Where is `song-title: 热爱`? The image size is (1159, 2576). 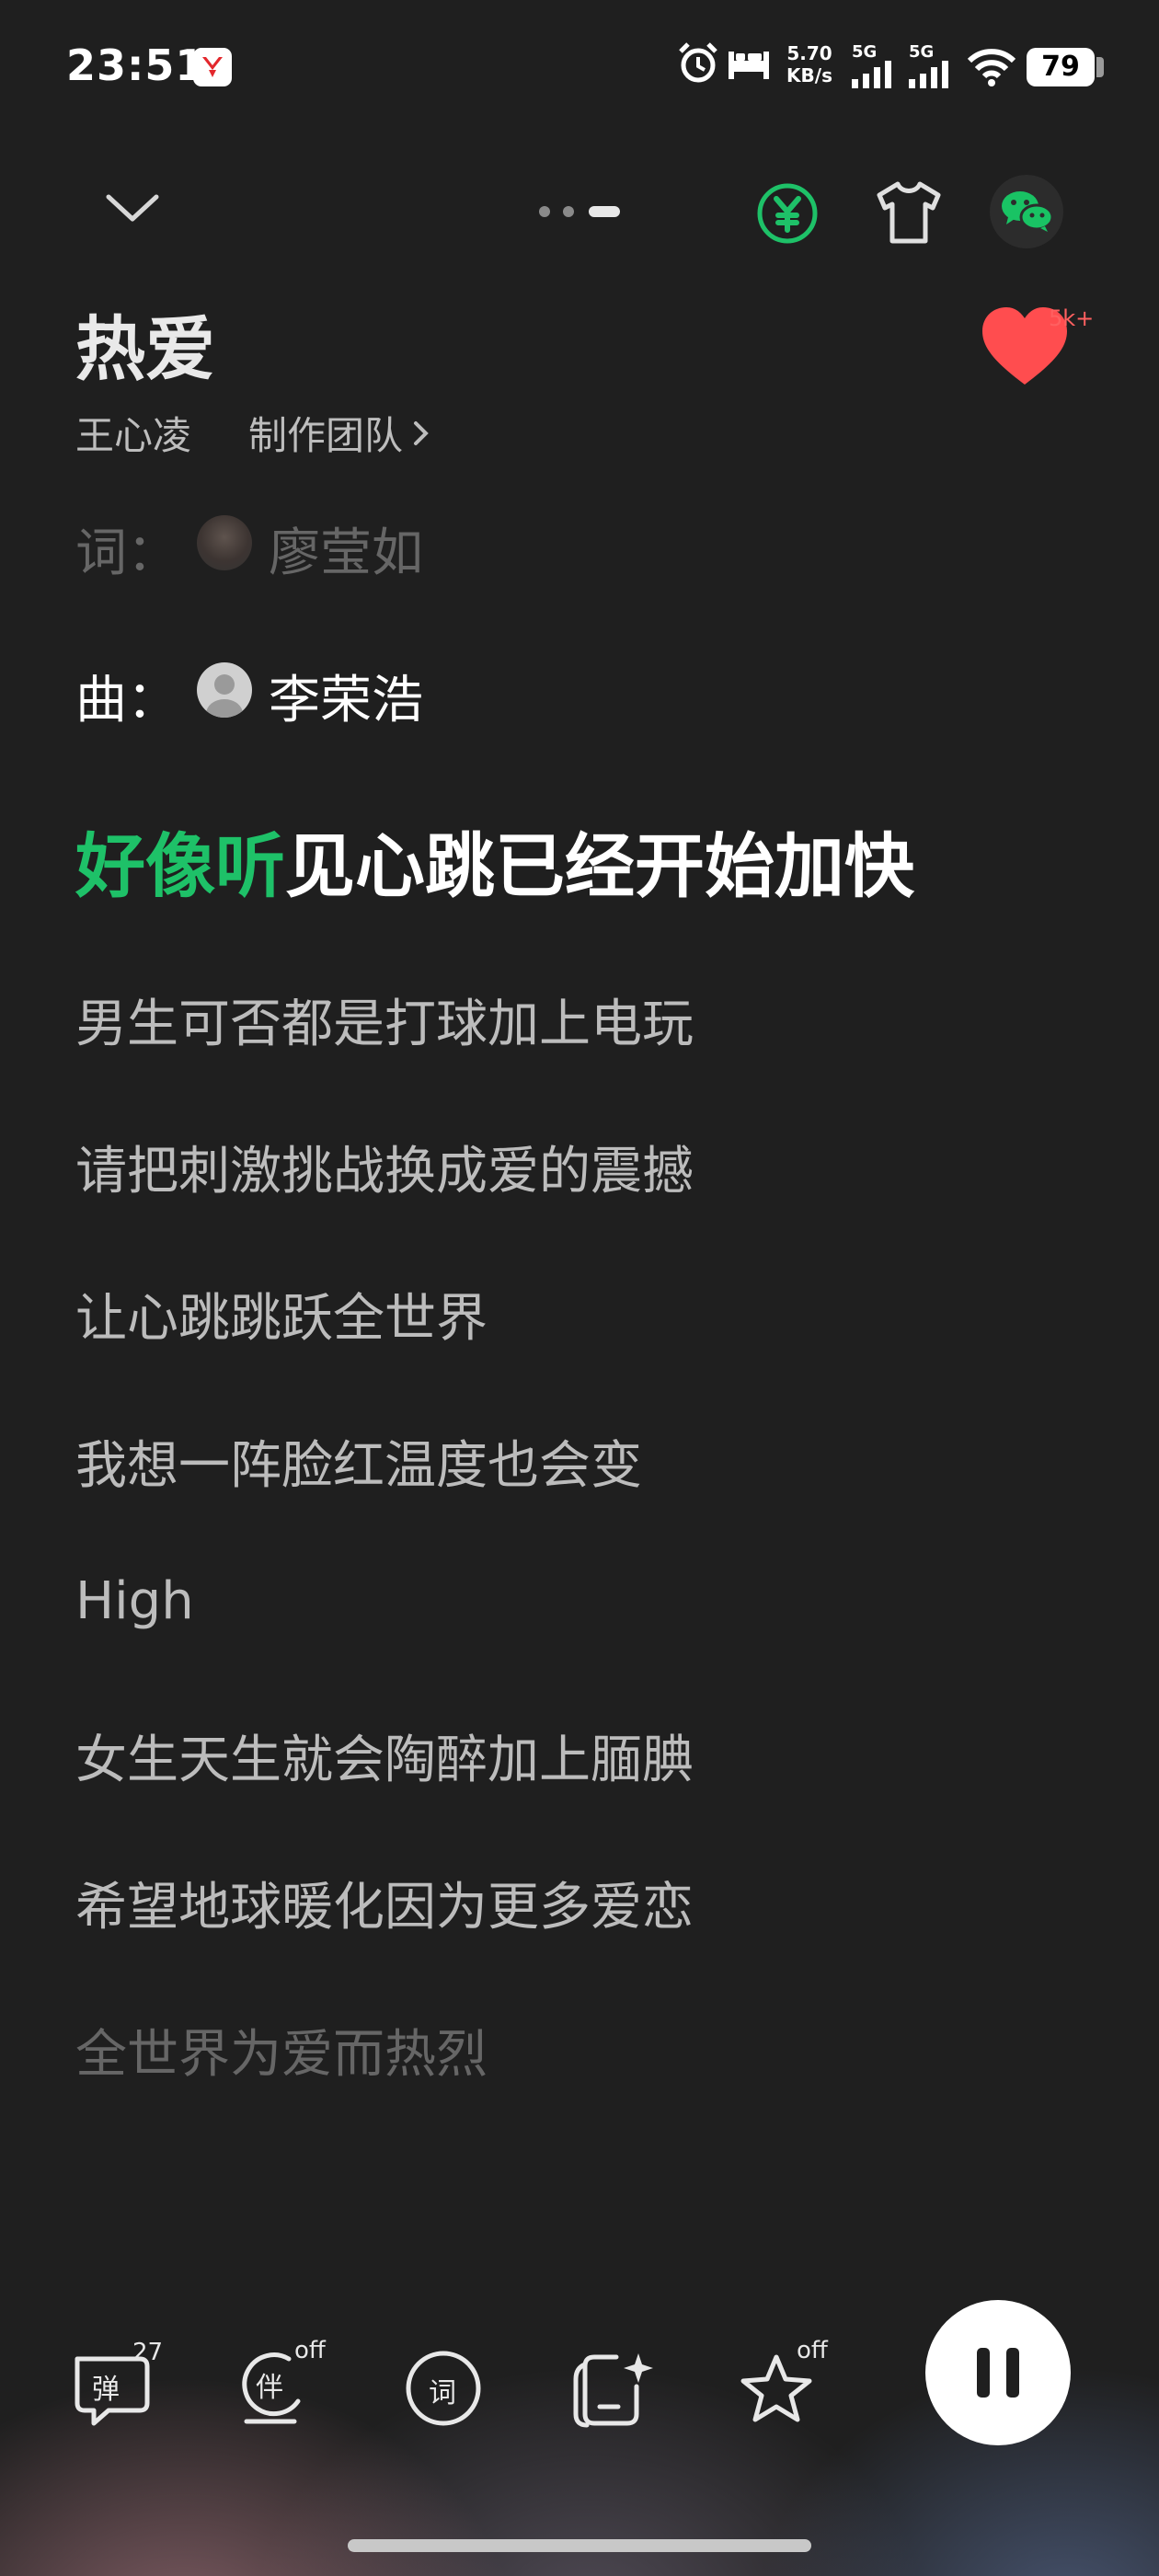 song-title: 热爱 is located at coordinates (145, 349).